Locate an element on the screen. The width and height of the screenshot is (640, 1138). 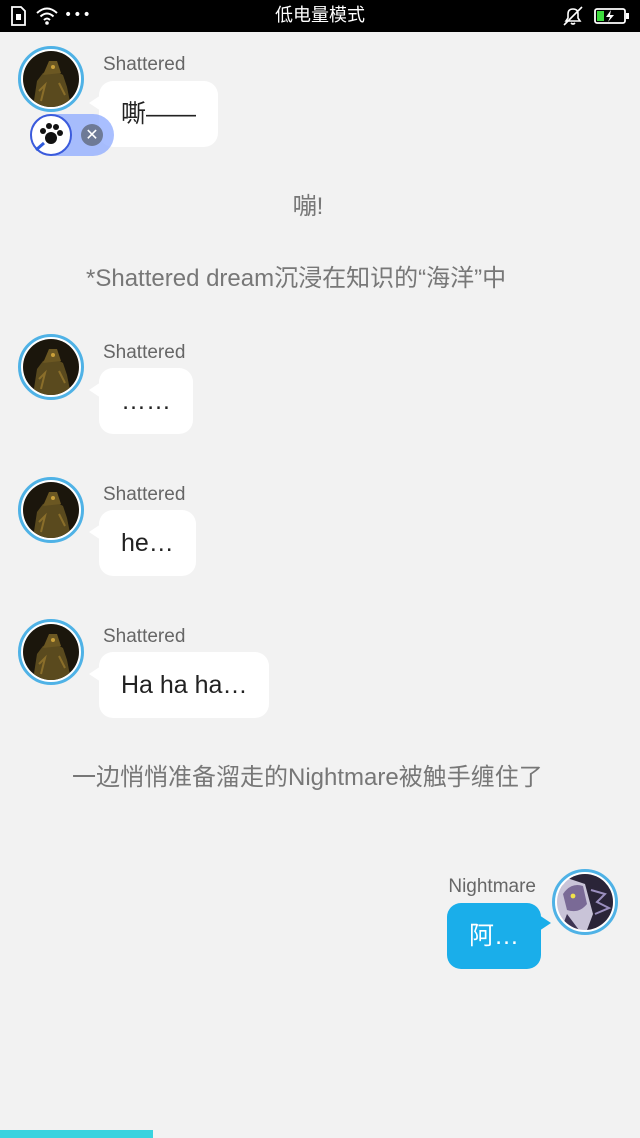
status-title: 低电量模式 is located at coordinates (320, 15).